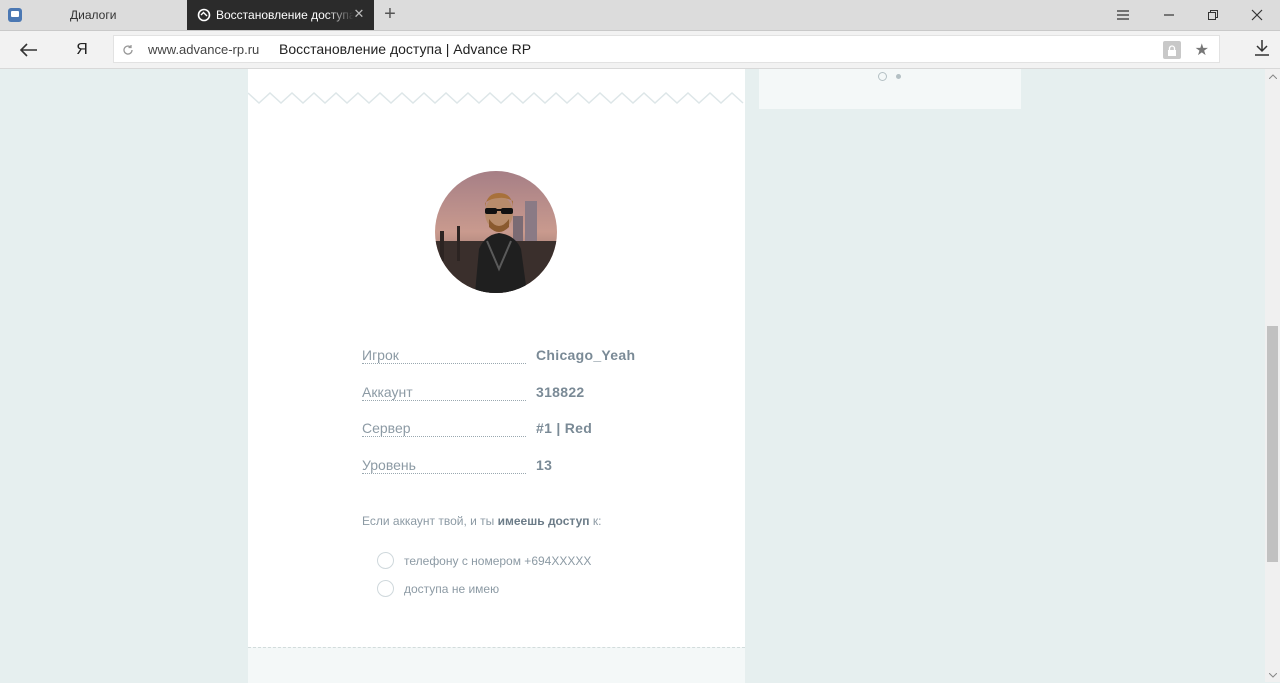 The width and height of the screenshot is (1280, 683). Describe the element at coordinates (898, 76) in the screenshot. I see `slider-dot` at that location.